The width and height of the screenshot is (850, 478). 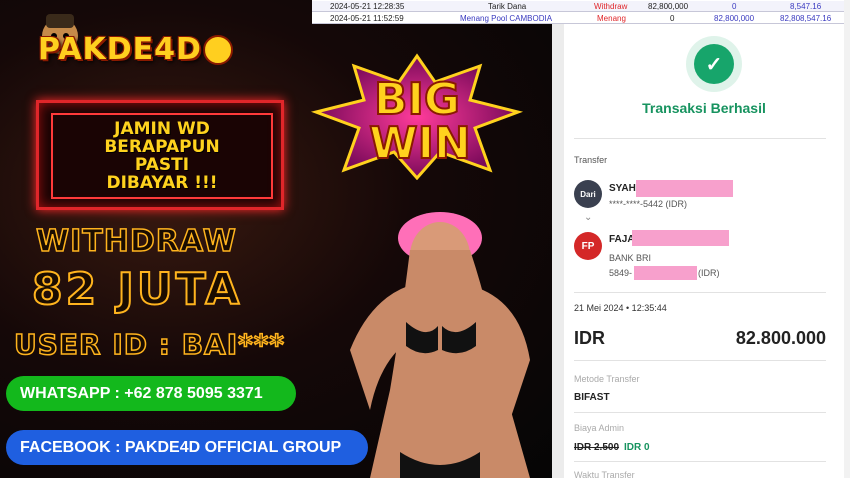 I want to click on row-type: Withdraw, so click(x=611, y=6).